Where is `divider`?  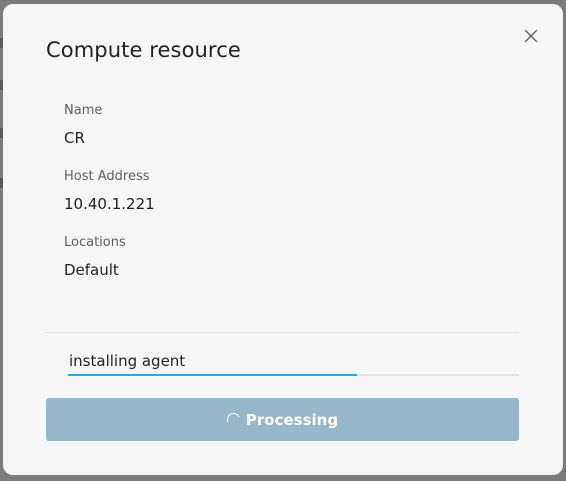 divider is located at coordinates (282, 332).